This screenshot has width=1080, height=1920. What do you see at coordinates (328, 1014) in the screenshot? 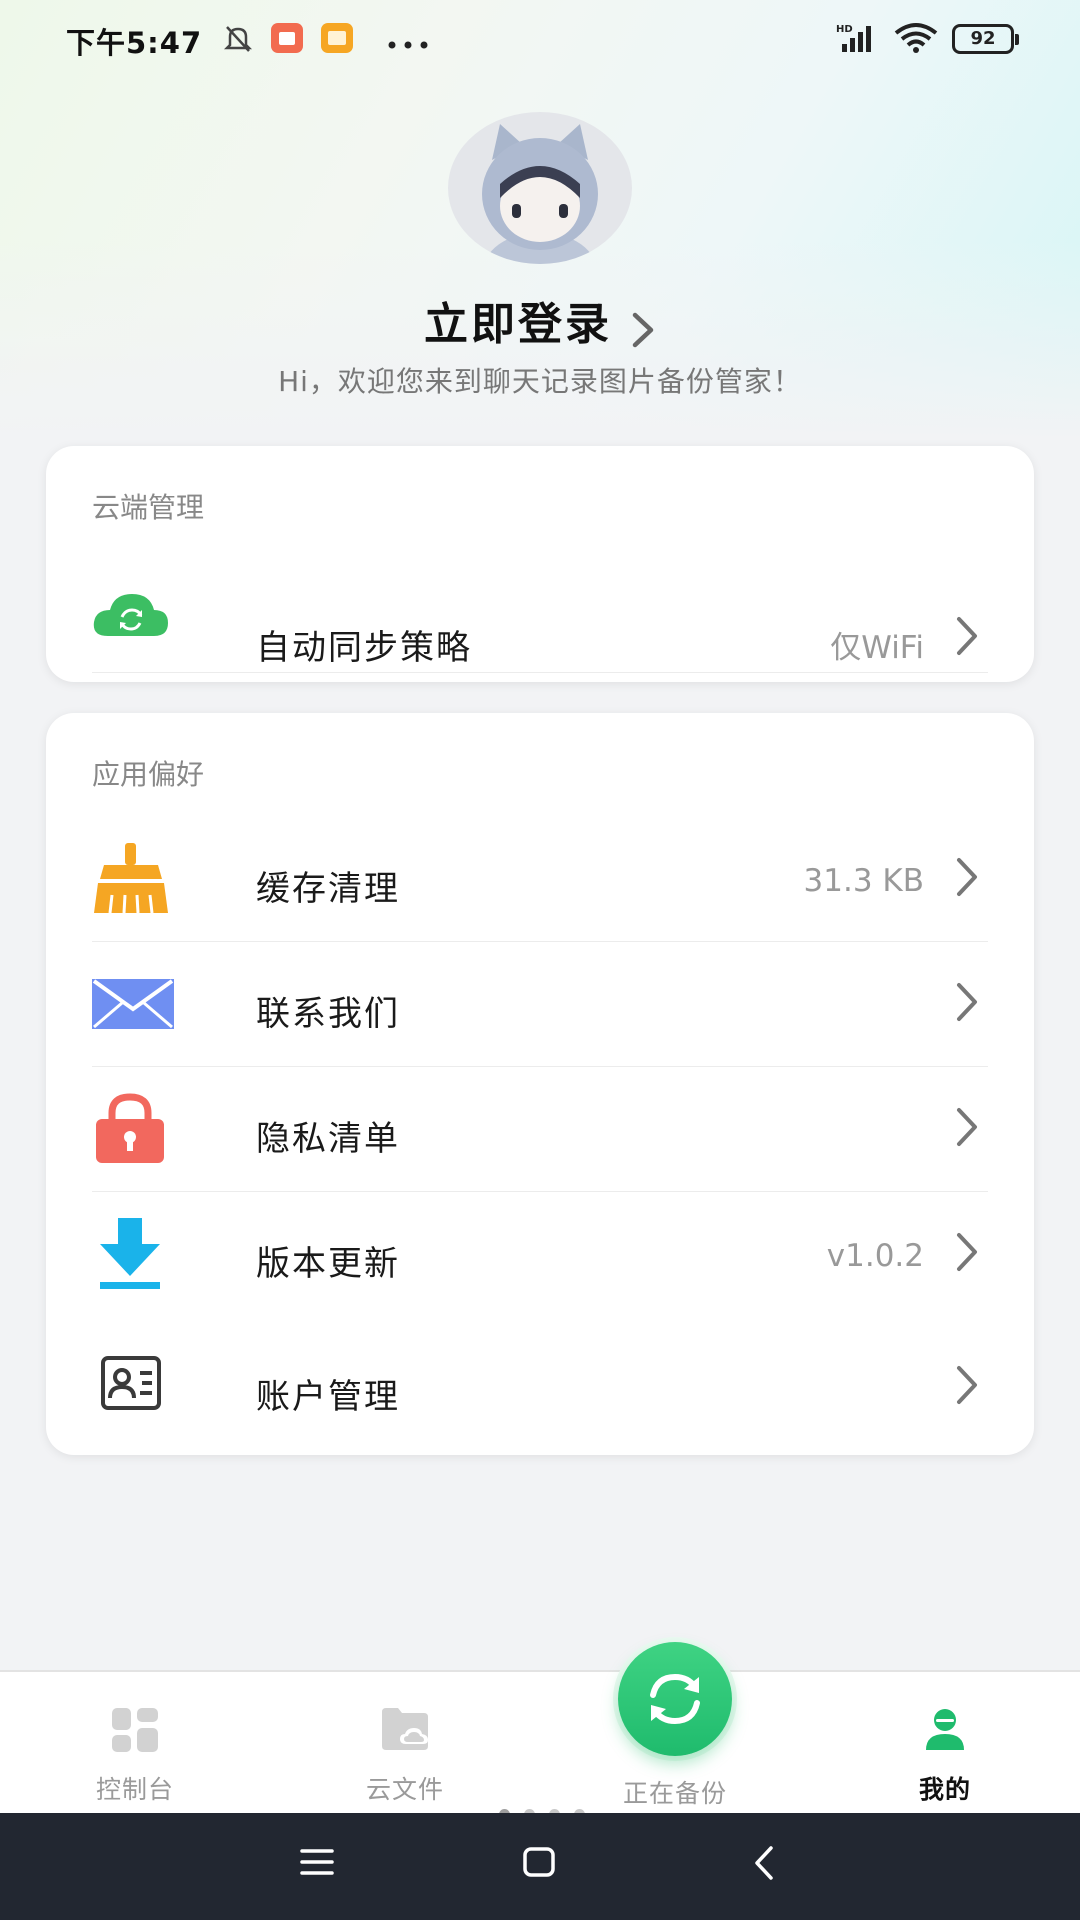
I see `row-label: 联系我们` at bounding box center [328, 1014].